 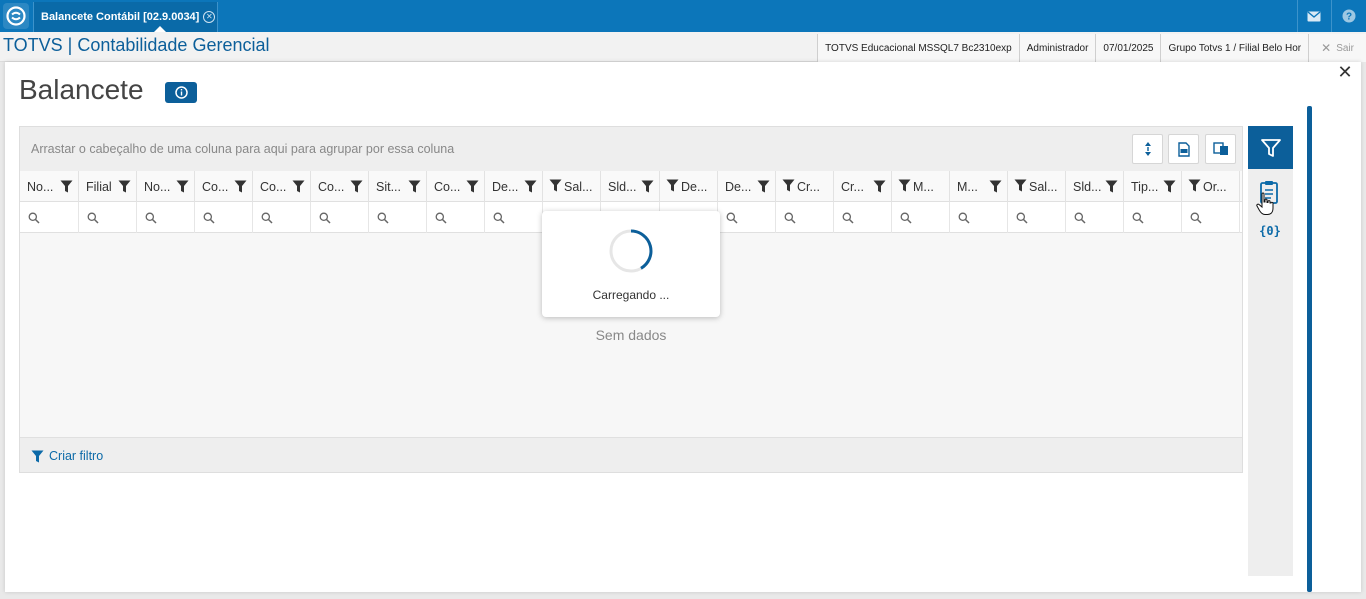 I want to click on database-label: TOTVS Educacional MSSQL7 Bc2310exp, so click(x=918, y=48).